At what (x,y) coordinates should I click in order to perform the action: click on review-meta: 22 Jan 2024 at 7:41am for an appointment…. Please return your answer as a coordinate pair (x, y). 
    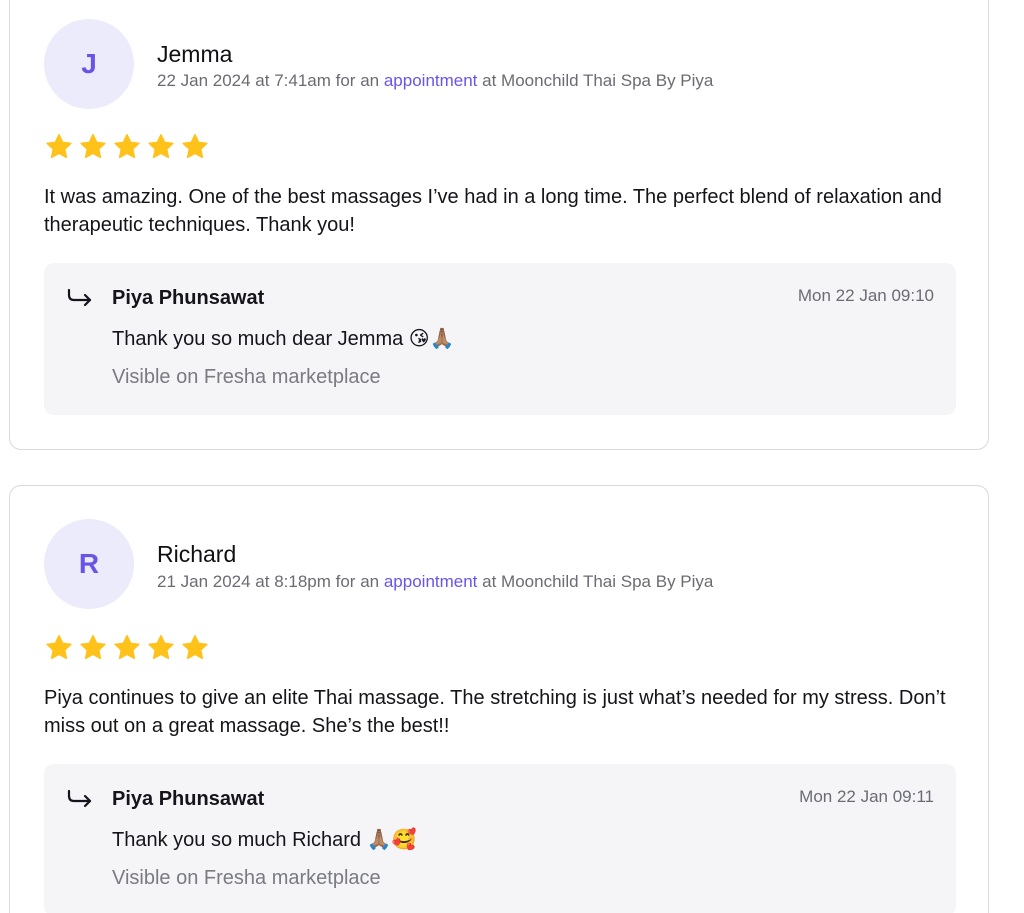
    Looking at the image, I should click on (435, 81).